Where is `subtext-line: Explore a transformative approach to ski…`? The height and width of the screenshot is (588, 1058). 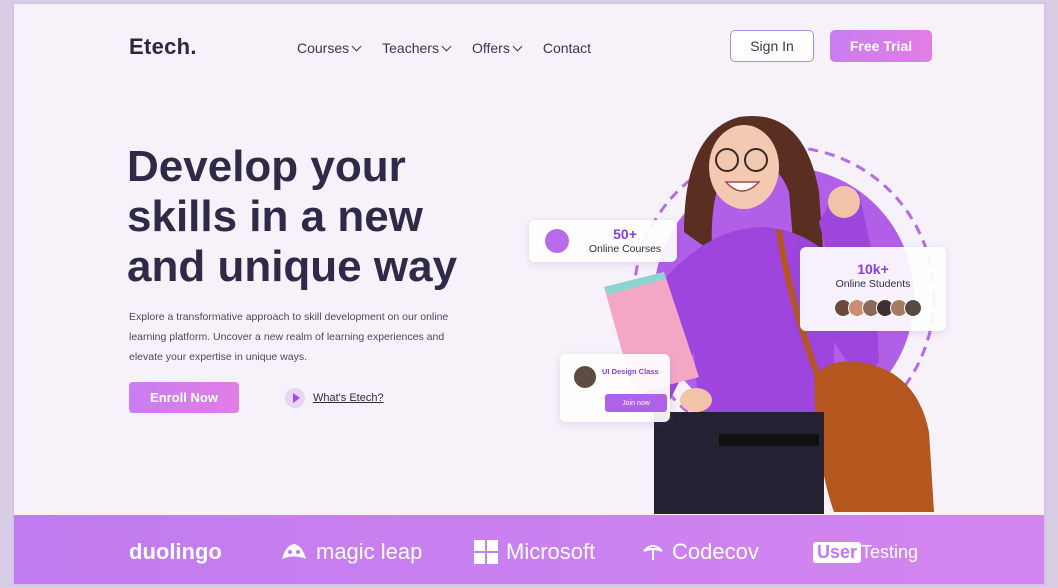 subtext-line: Explore a transformative approach to ski… is located at coordinates (289, 317).